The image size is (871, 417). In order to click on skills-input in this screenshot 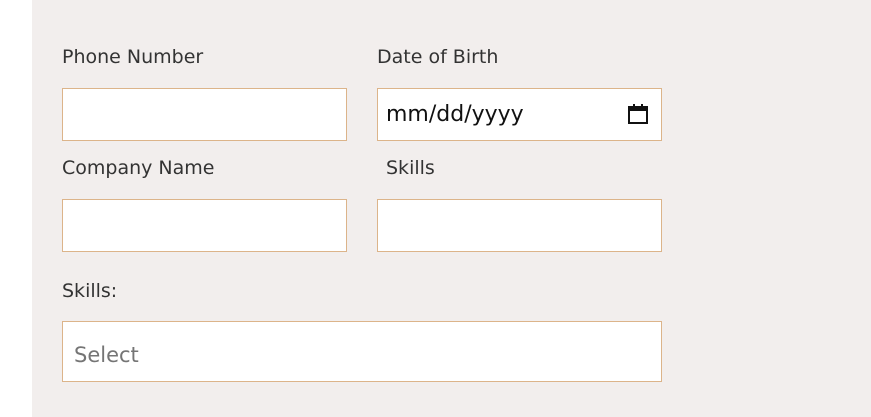, I will do `click(519, 225)`.